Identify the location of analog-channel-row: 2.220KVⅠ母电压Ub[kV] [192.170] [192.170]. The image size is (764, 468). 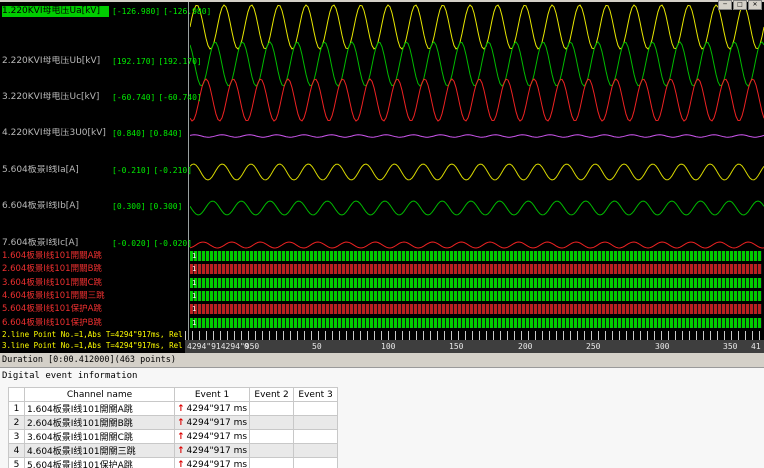
(107, 61).